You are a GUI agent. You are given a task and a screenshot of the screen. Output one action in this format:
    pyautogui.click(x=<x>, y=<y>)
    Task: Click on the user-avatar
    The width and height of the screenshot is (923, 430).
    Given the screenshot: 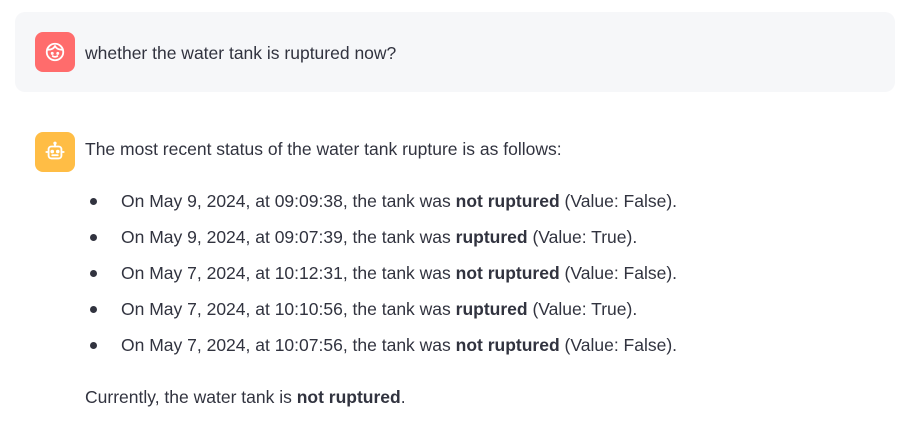 What is the action you would take?
    pyautogui.click(x=55, y=52)
    